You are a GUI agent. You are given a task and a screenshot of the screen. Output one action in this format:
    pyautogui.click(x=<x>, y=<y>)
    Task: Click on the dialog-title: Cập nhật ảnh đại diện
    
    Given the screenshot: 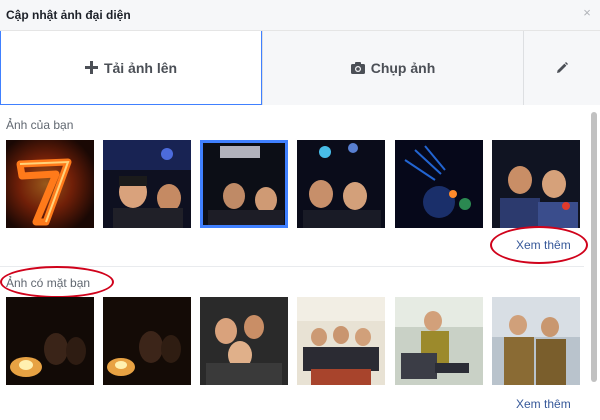 What is the action you would take?
    pyautogui.click(x=68, y=15)
    